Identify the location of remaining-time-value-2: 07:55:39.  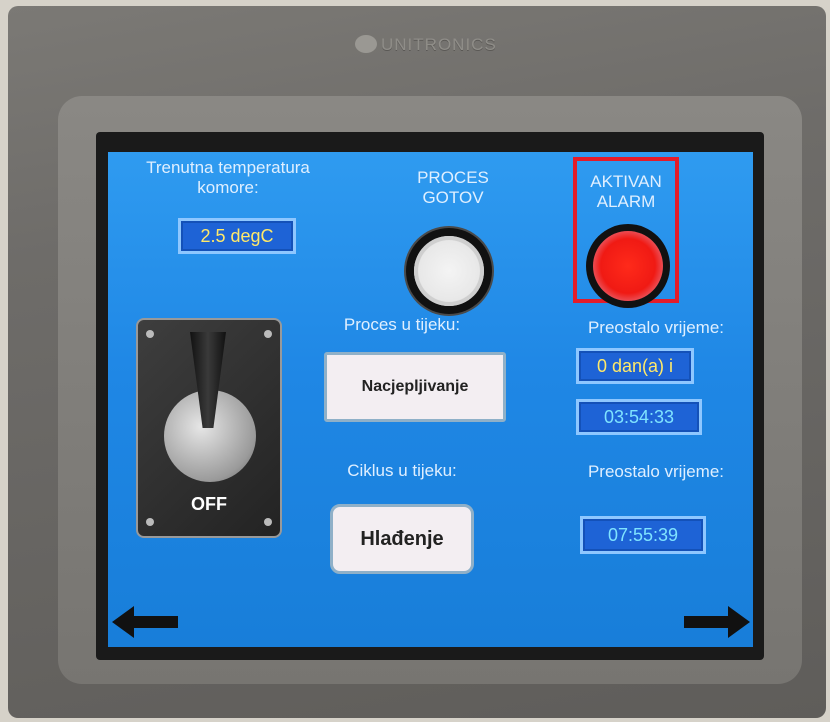
(643, 535).